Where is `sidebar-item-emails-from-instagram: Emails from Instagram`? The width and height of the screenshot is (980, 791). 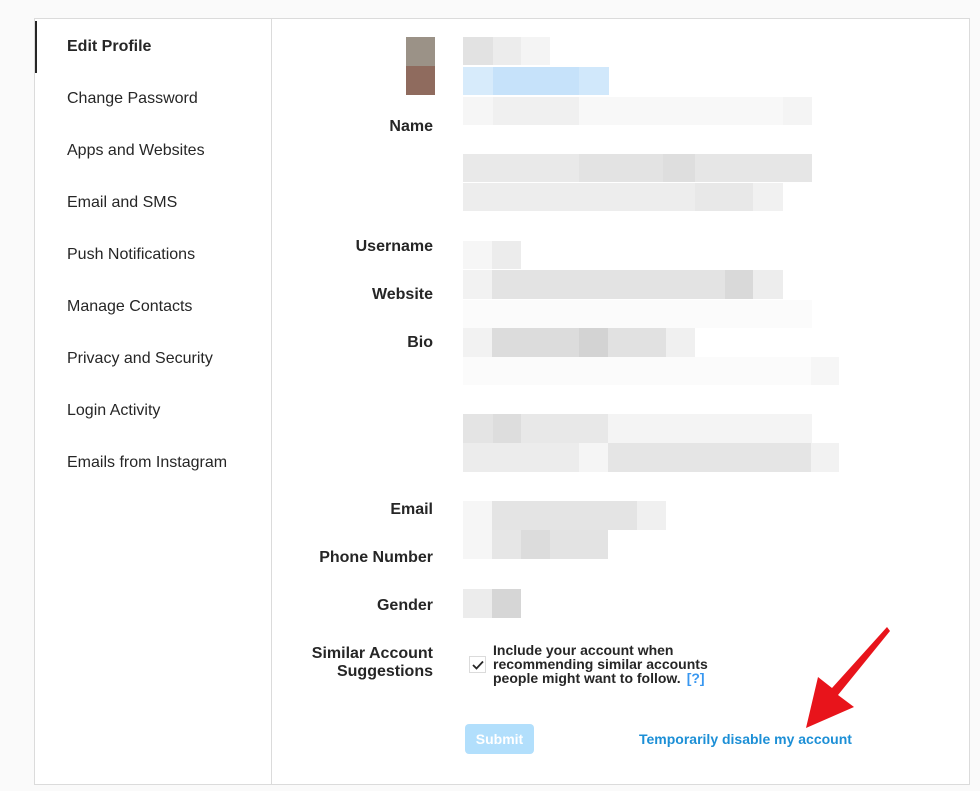 sidebar-item-emails-from-instagram: Emails from Instagram is located at coordinates (153, 463).